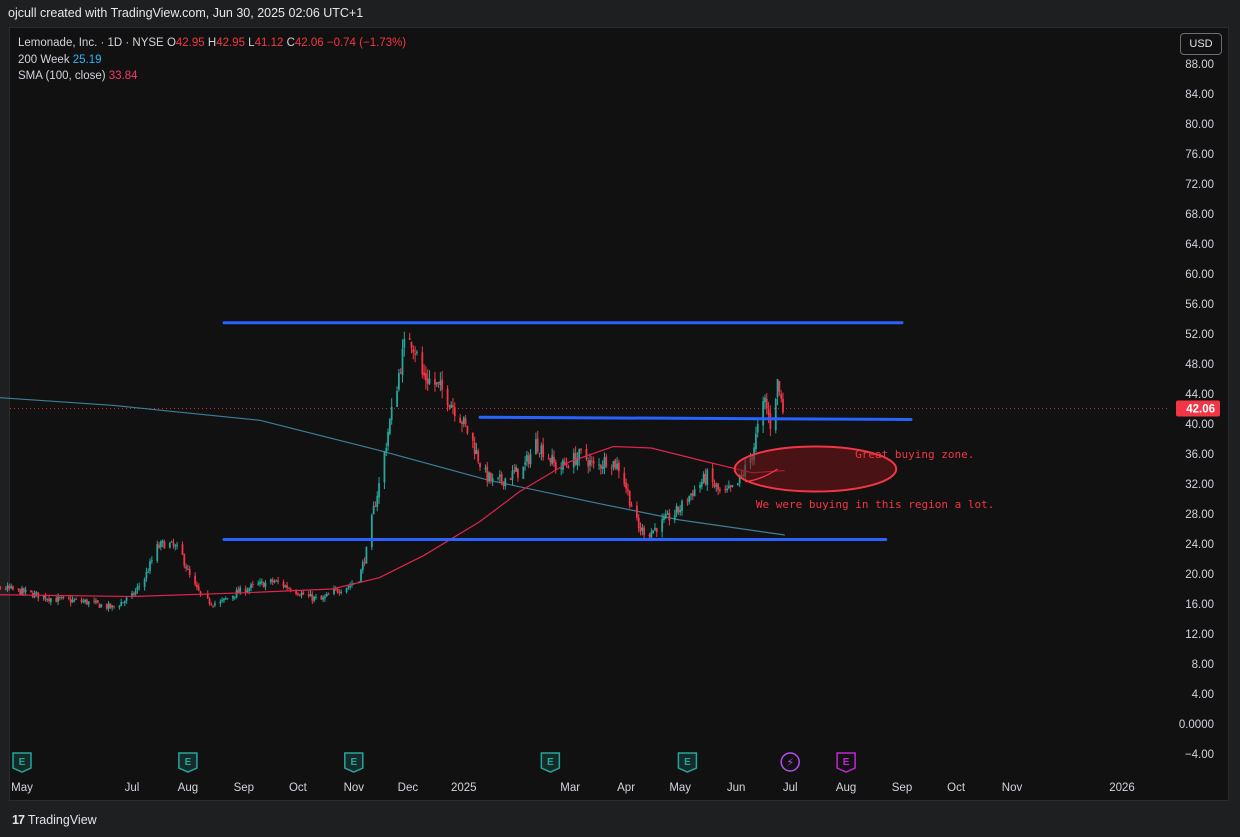  I want to click on x-tick-label: Aug, so click(846, 788).